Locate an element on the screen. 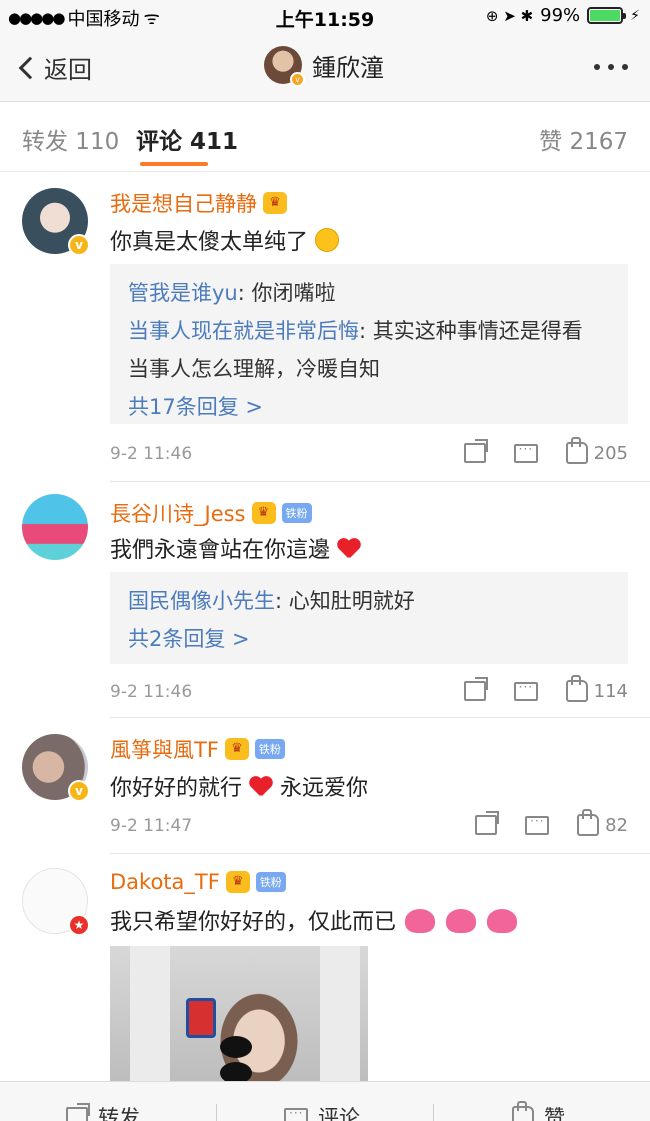 The width and height of the screenshot is (650, 1121). comment-item: v 風箏與風TF ♛ 铁粉 你好好的就行 永远爱你 9-2 11:47 82 is located at coordinates (325, 786).